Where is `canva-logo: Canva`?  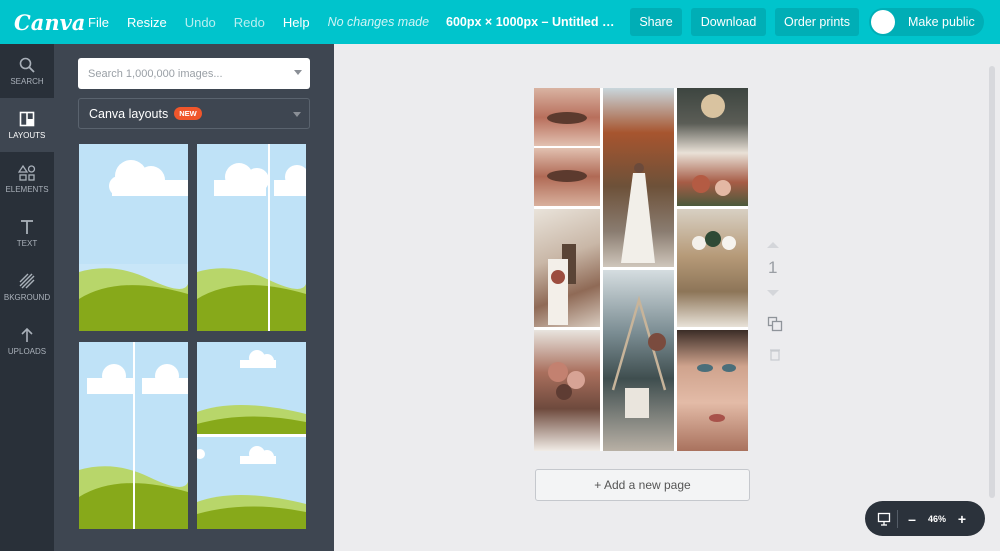 canva-logo: Canva is located at coordinates (49, 22).